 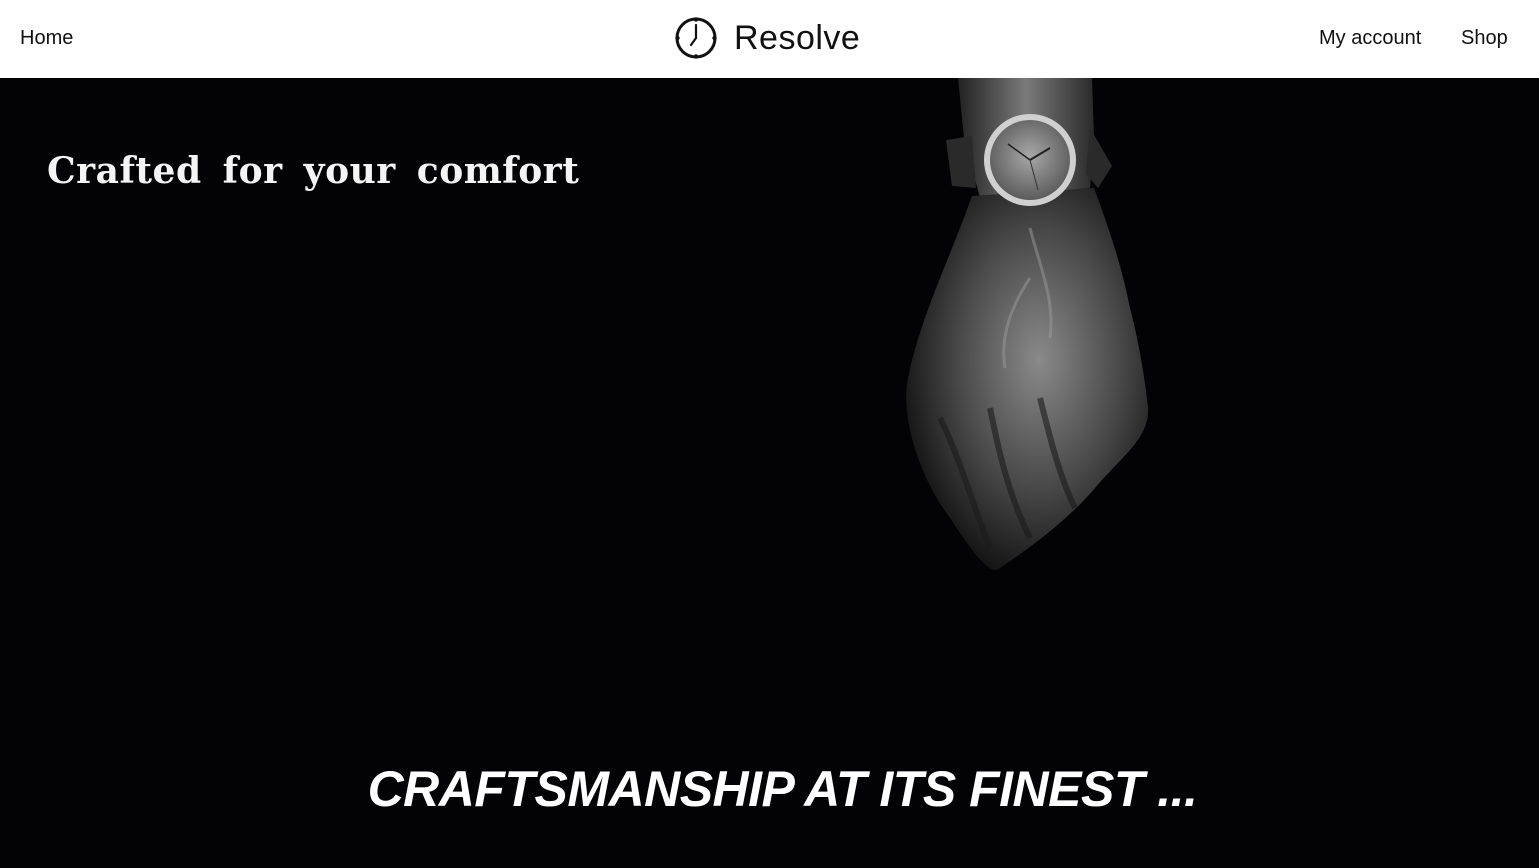 I want to click on nav-home-link: Home, so click(x=46, y=38).